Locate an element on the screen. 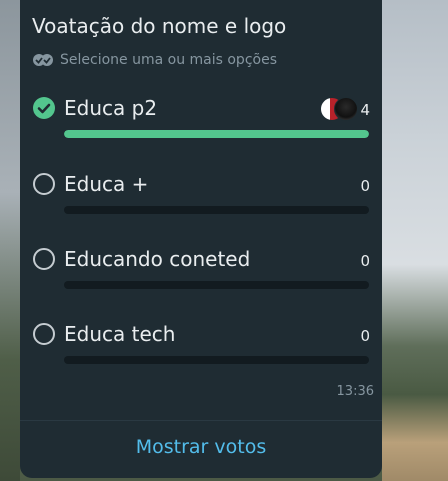 The height and width of the screenshot is (481, 448). poll-option-educando-coneted: Educando coneted 0 is located at coordinates (201, 277).